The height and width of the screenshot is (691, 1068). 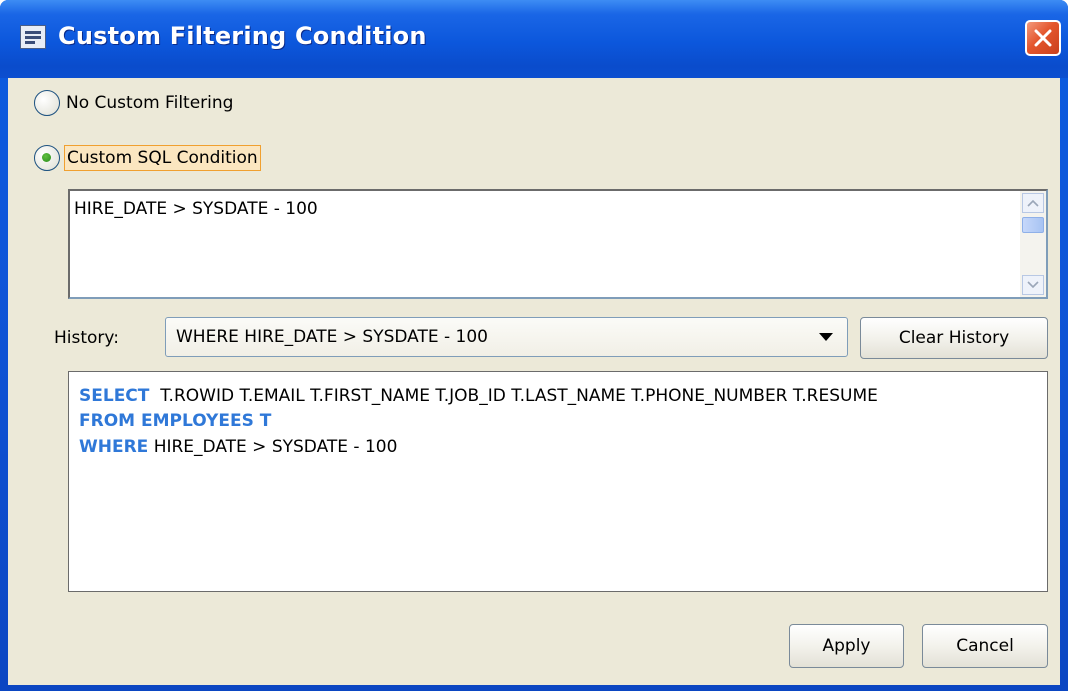 What do you see at coordinates (506, 337) in the screenshot?
I see `history-dropdown: WHERE HIRE_DATE > SYSDATE - 100` at bounding box center [506, 337].